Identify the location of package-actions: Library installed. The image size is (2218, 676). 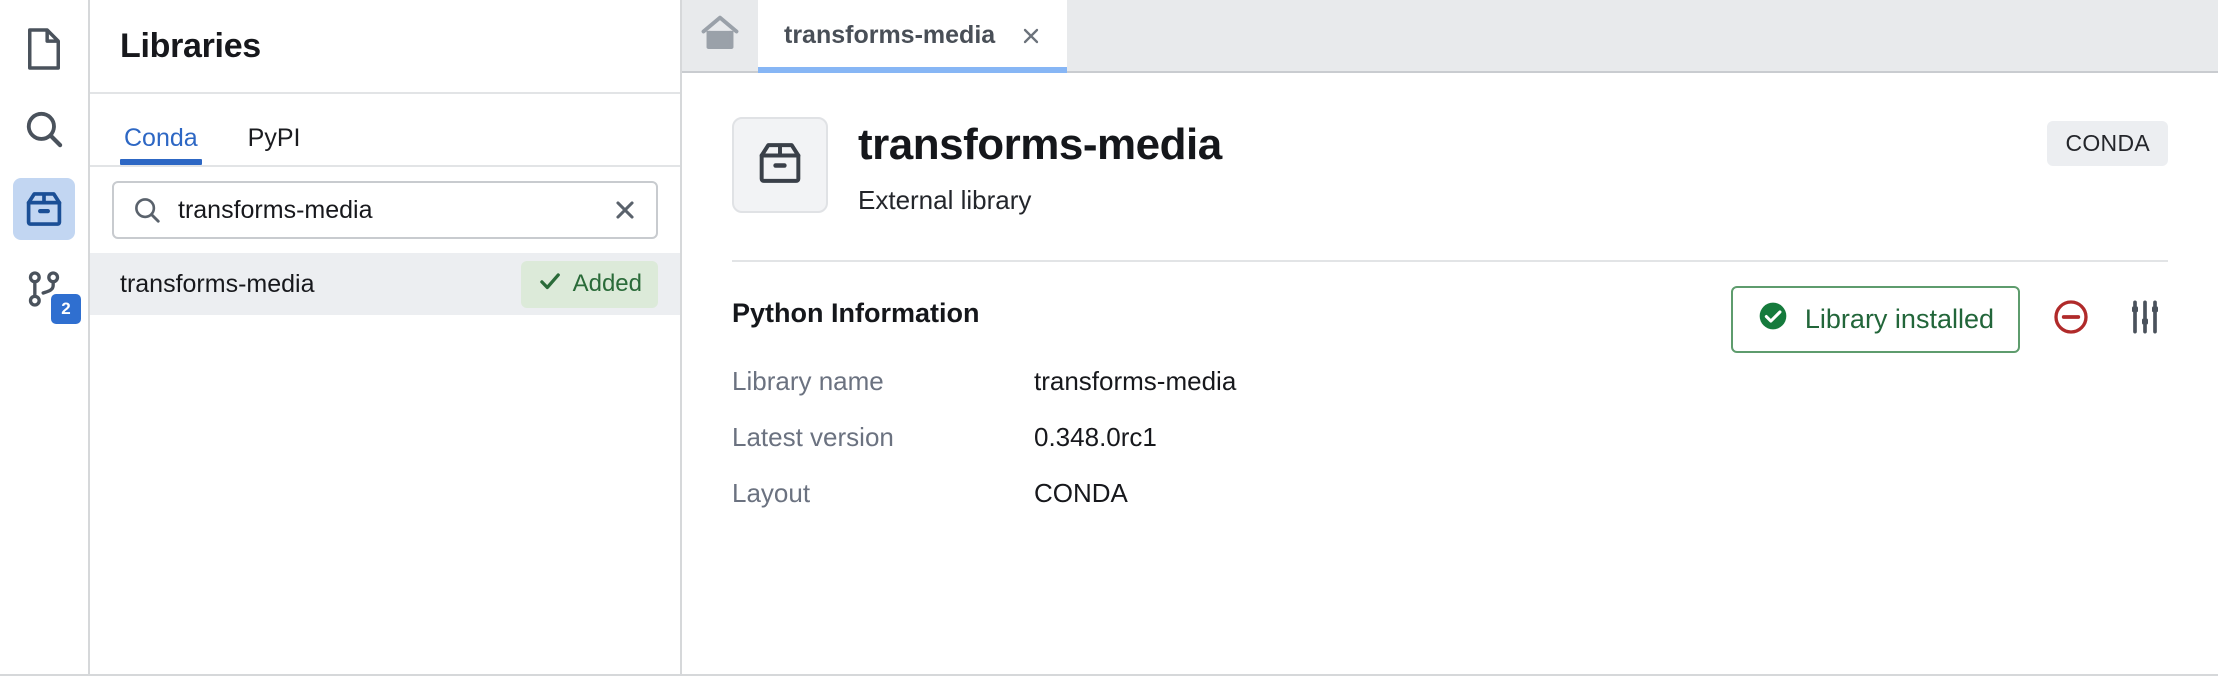
(1949, 320).